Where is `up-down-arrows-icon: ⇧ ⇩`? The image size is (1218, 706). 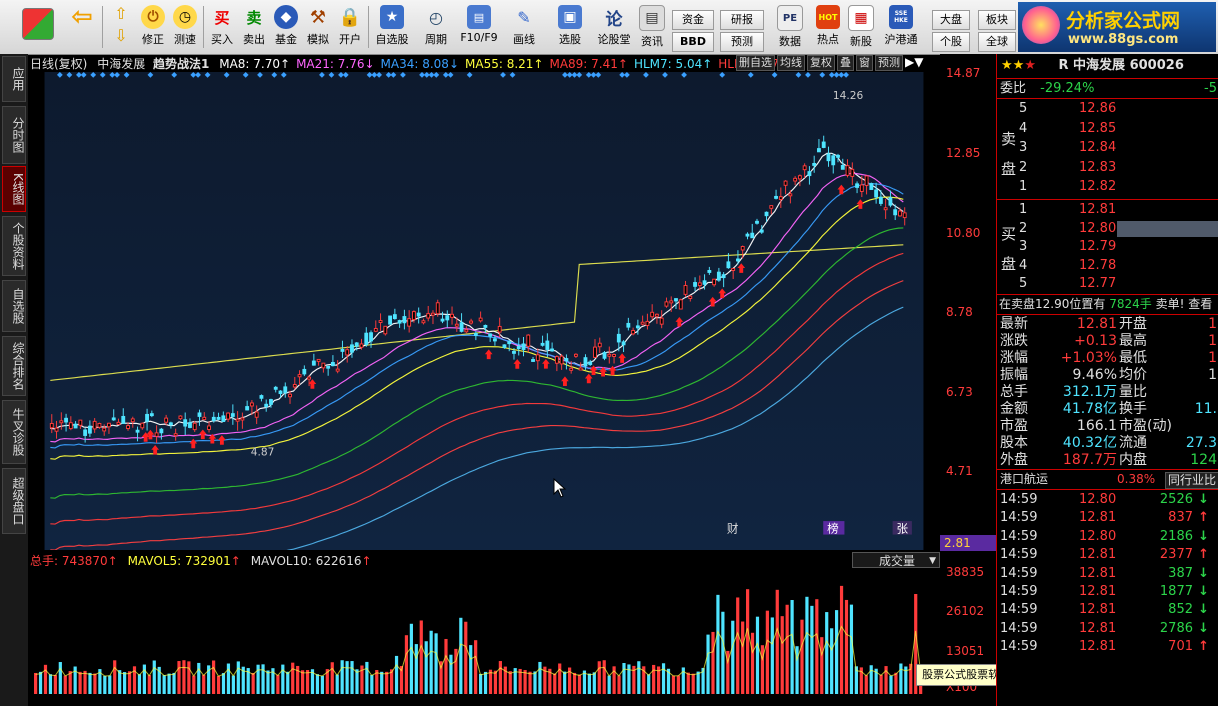 up-down-arrows-icon: ⇧ ⇩ is located at coordinates (121, 27).